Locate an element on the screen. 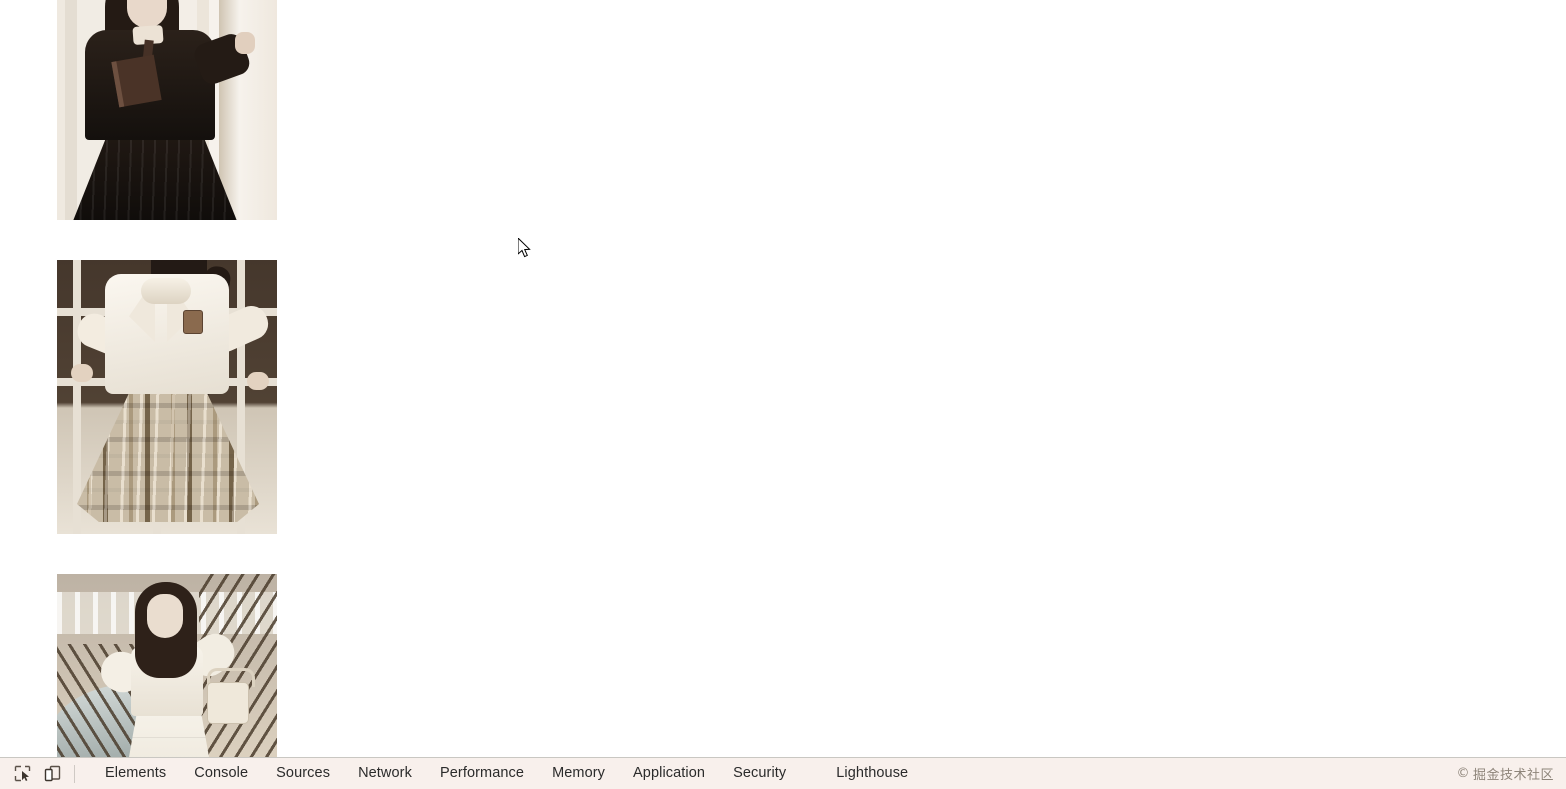 The width and height of the screenshot is (1566, 789). watermark: © 掘金技术社区 is located at coordinates (1511, 773).